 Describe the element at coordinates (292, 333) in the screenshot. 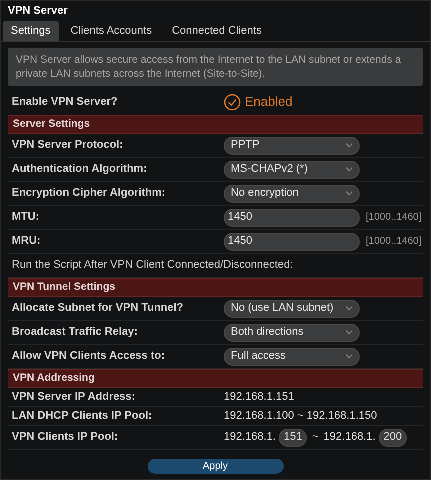

I see `dropdown: Both directions` at that location.